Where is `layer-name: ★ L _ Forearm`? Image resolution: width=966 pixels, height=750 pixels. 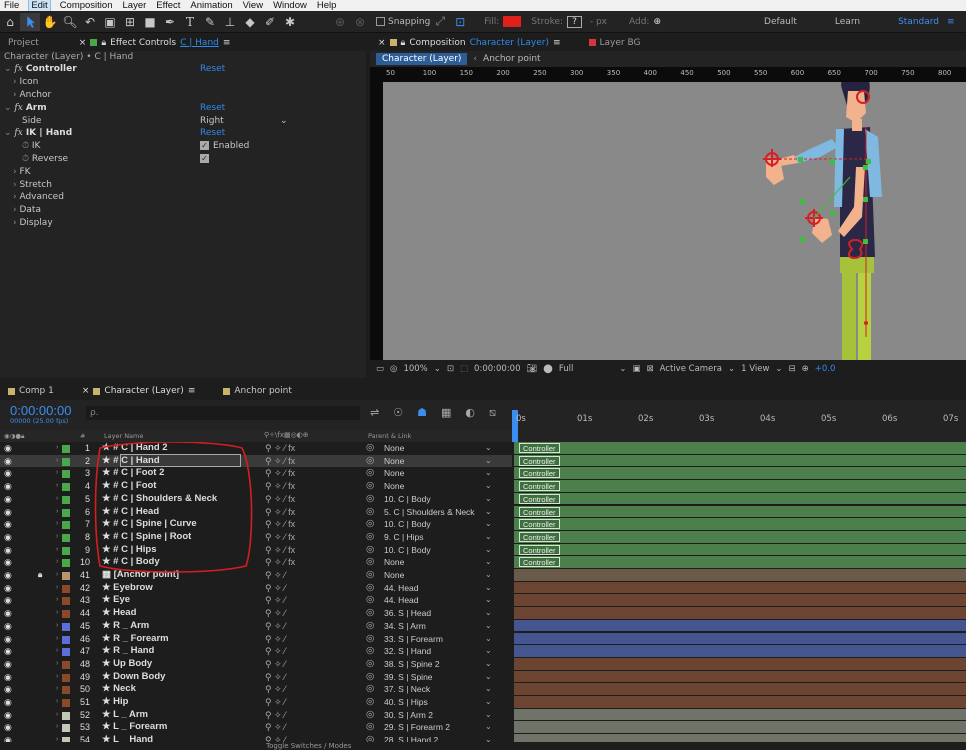 layer-name: ★ L _ Forearm is located at coordinates (134, 727).